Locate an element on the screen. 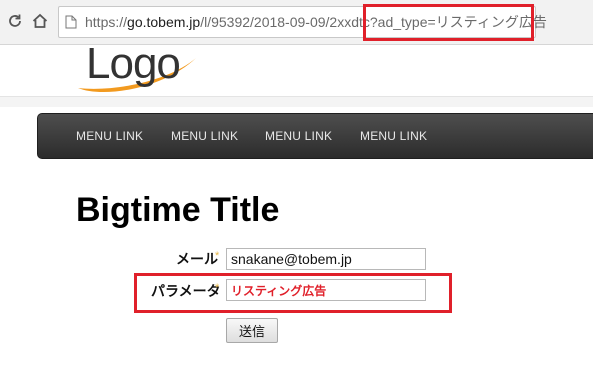 The image size is (593, 377). nav-link-1: MENU LINK is located at coordinates (109, 136).